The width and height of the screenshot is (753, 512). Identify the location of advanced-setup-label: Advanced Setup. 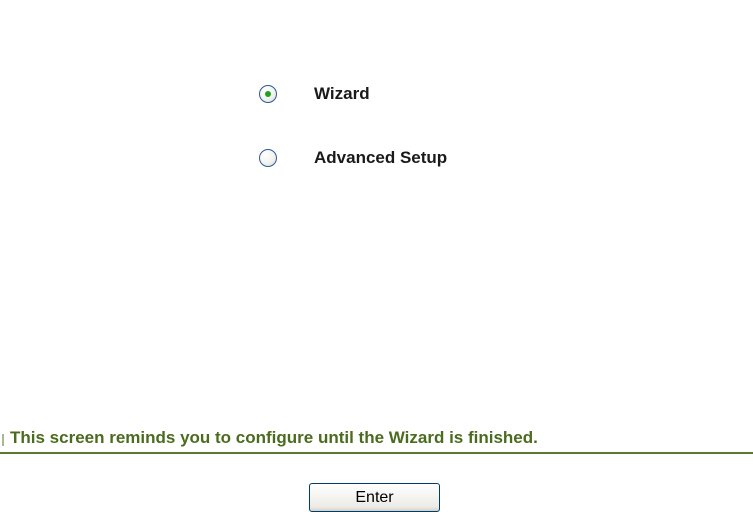
(380, 158).